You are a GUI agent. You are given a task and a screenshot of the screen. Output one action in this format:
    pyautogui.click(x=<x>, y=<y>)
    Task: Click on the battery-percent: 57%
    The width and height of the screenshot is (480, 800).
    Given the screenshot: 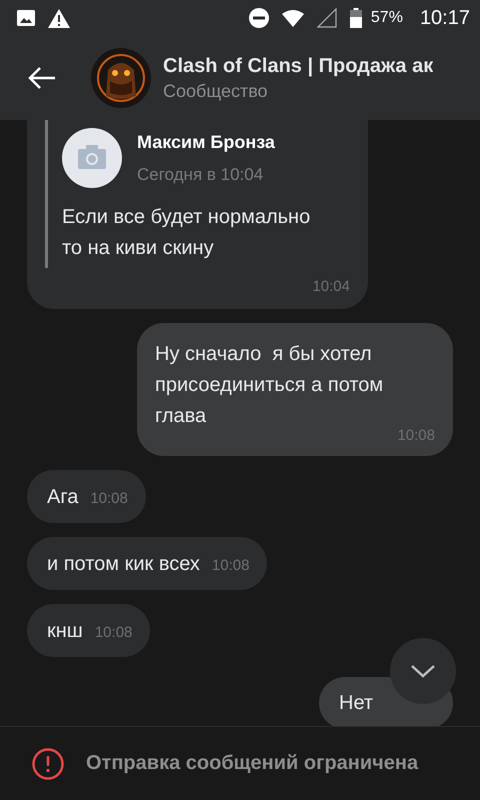 What is the action you would take?
    pyautogui.click(x=386, y=18)
    